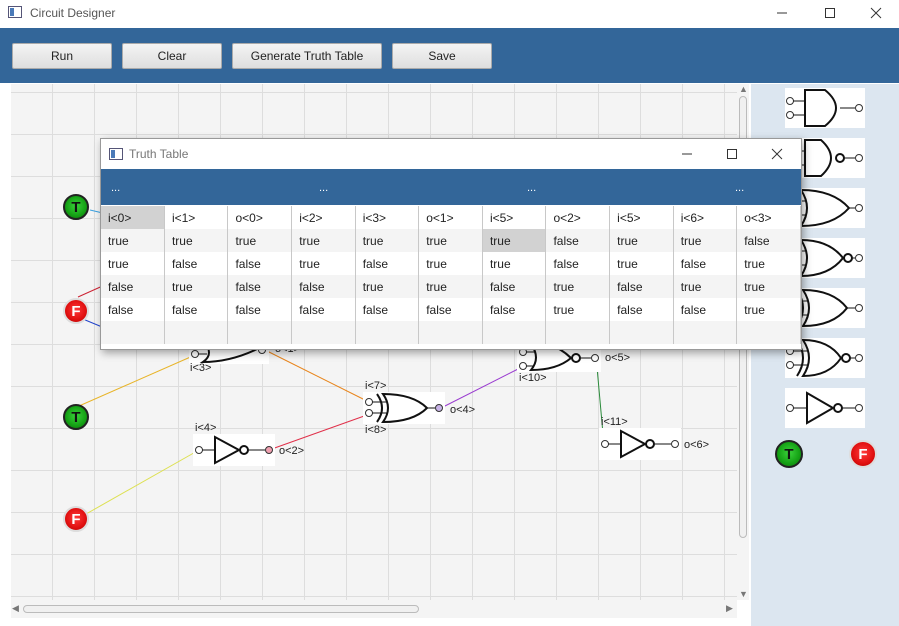  What do you see at coordinates (442, 56) in the screenshot?
I see `save-button: Save` at bounding box center [442, 56].